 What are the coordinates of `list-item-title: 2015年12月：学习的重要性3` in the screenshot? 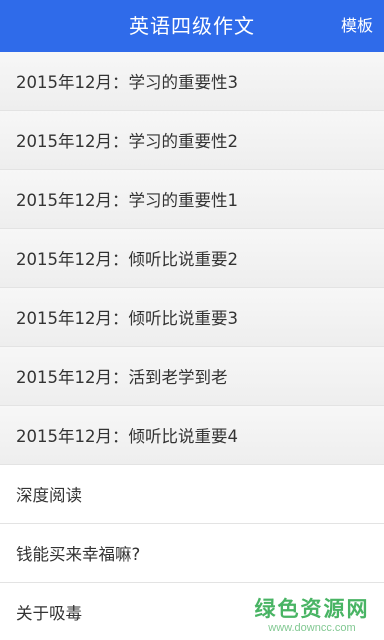 It's located at (127, 82).